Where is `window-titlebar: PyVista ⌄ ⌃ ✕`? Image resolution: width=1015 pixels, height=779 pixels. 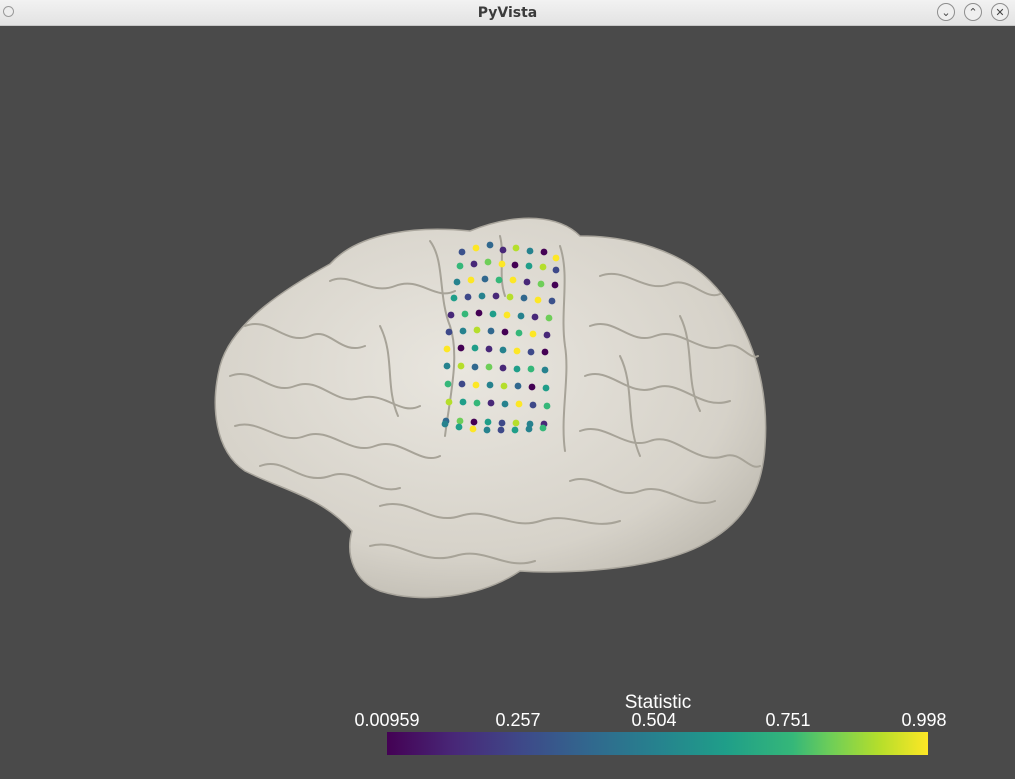
window-titlebar: PyVista ⌄ ⌃ ✕ is located at coordinates (507, 13).